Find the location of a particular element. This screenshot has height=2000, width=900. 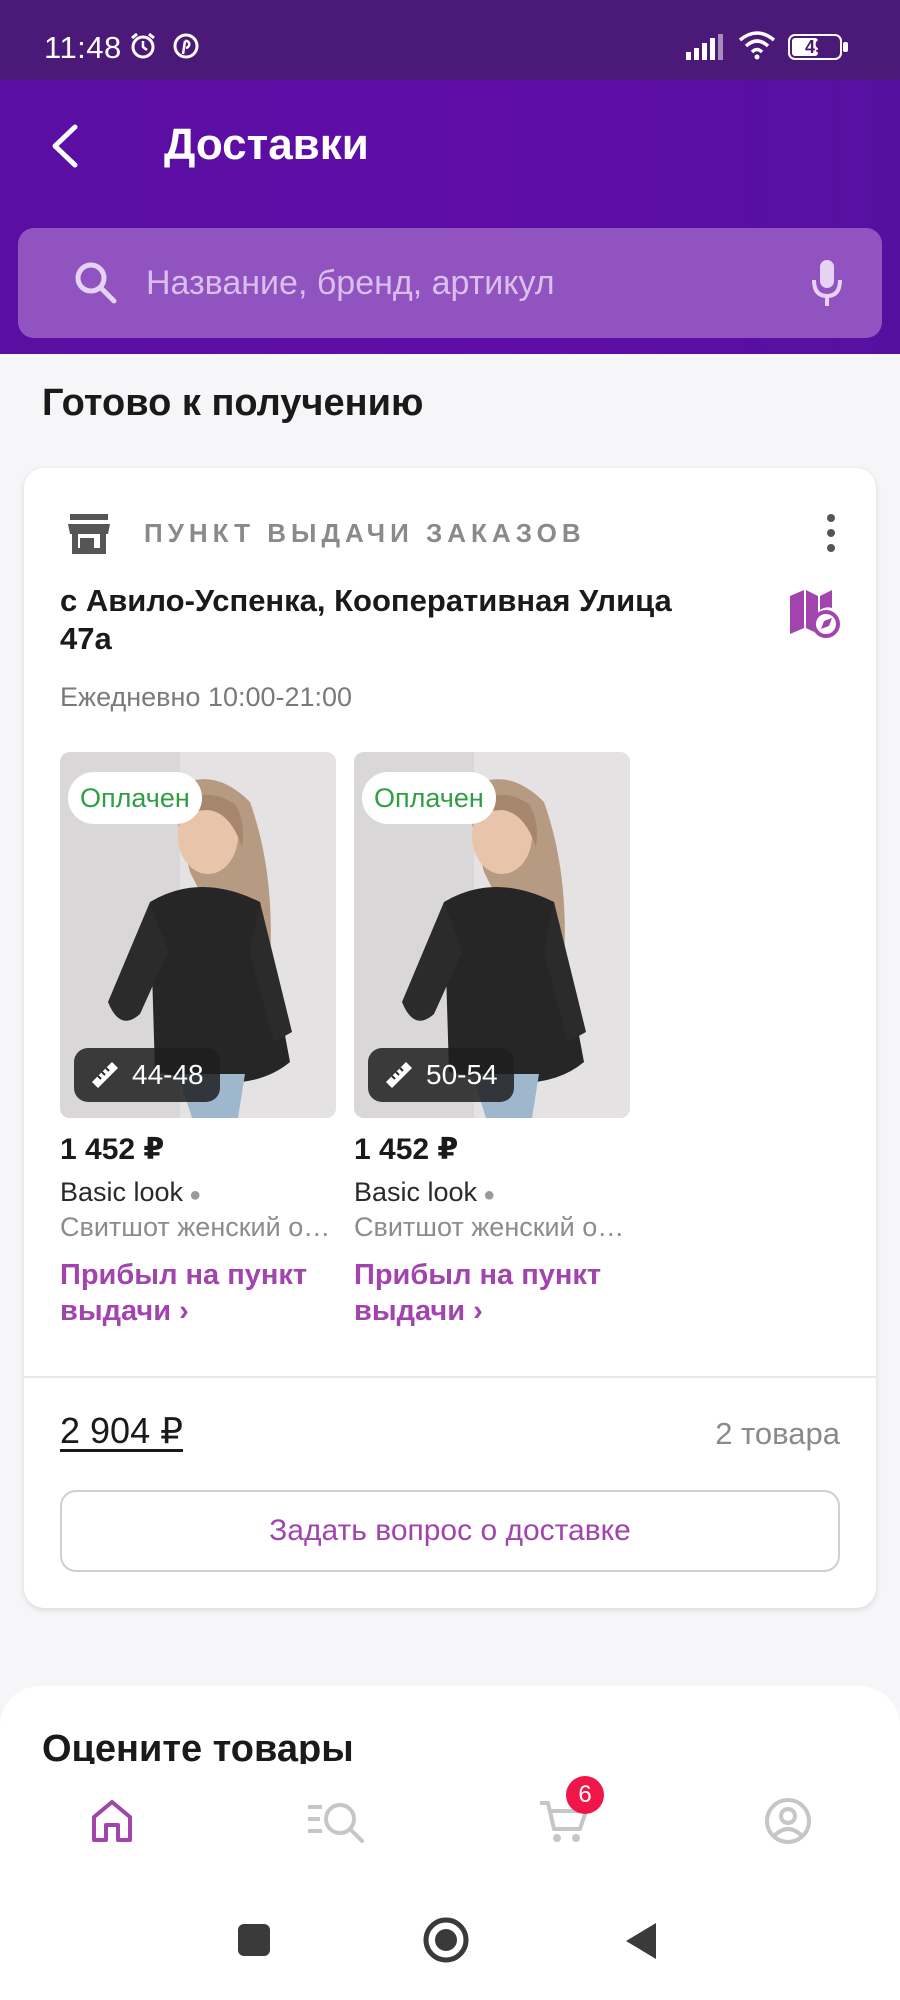

battery-icon: 49 is located at coordinates (818, 47).